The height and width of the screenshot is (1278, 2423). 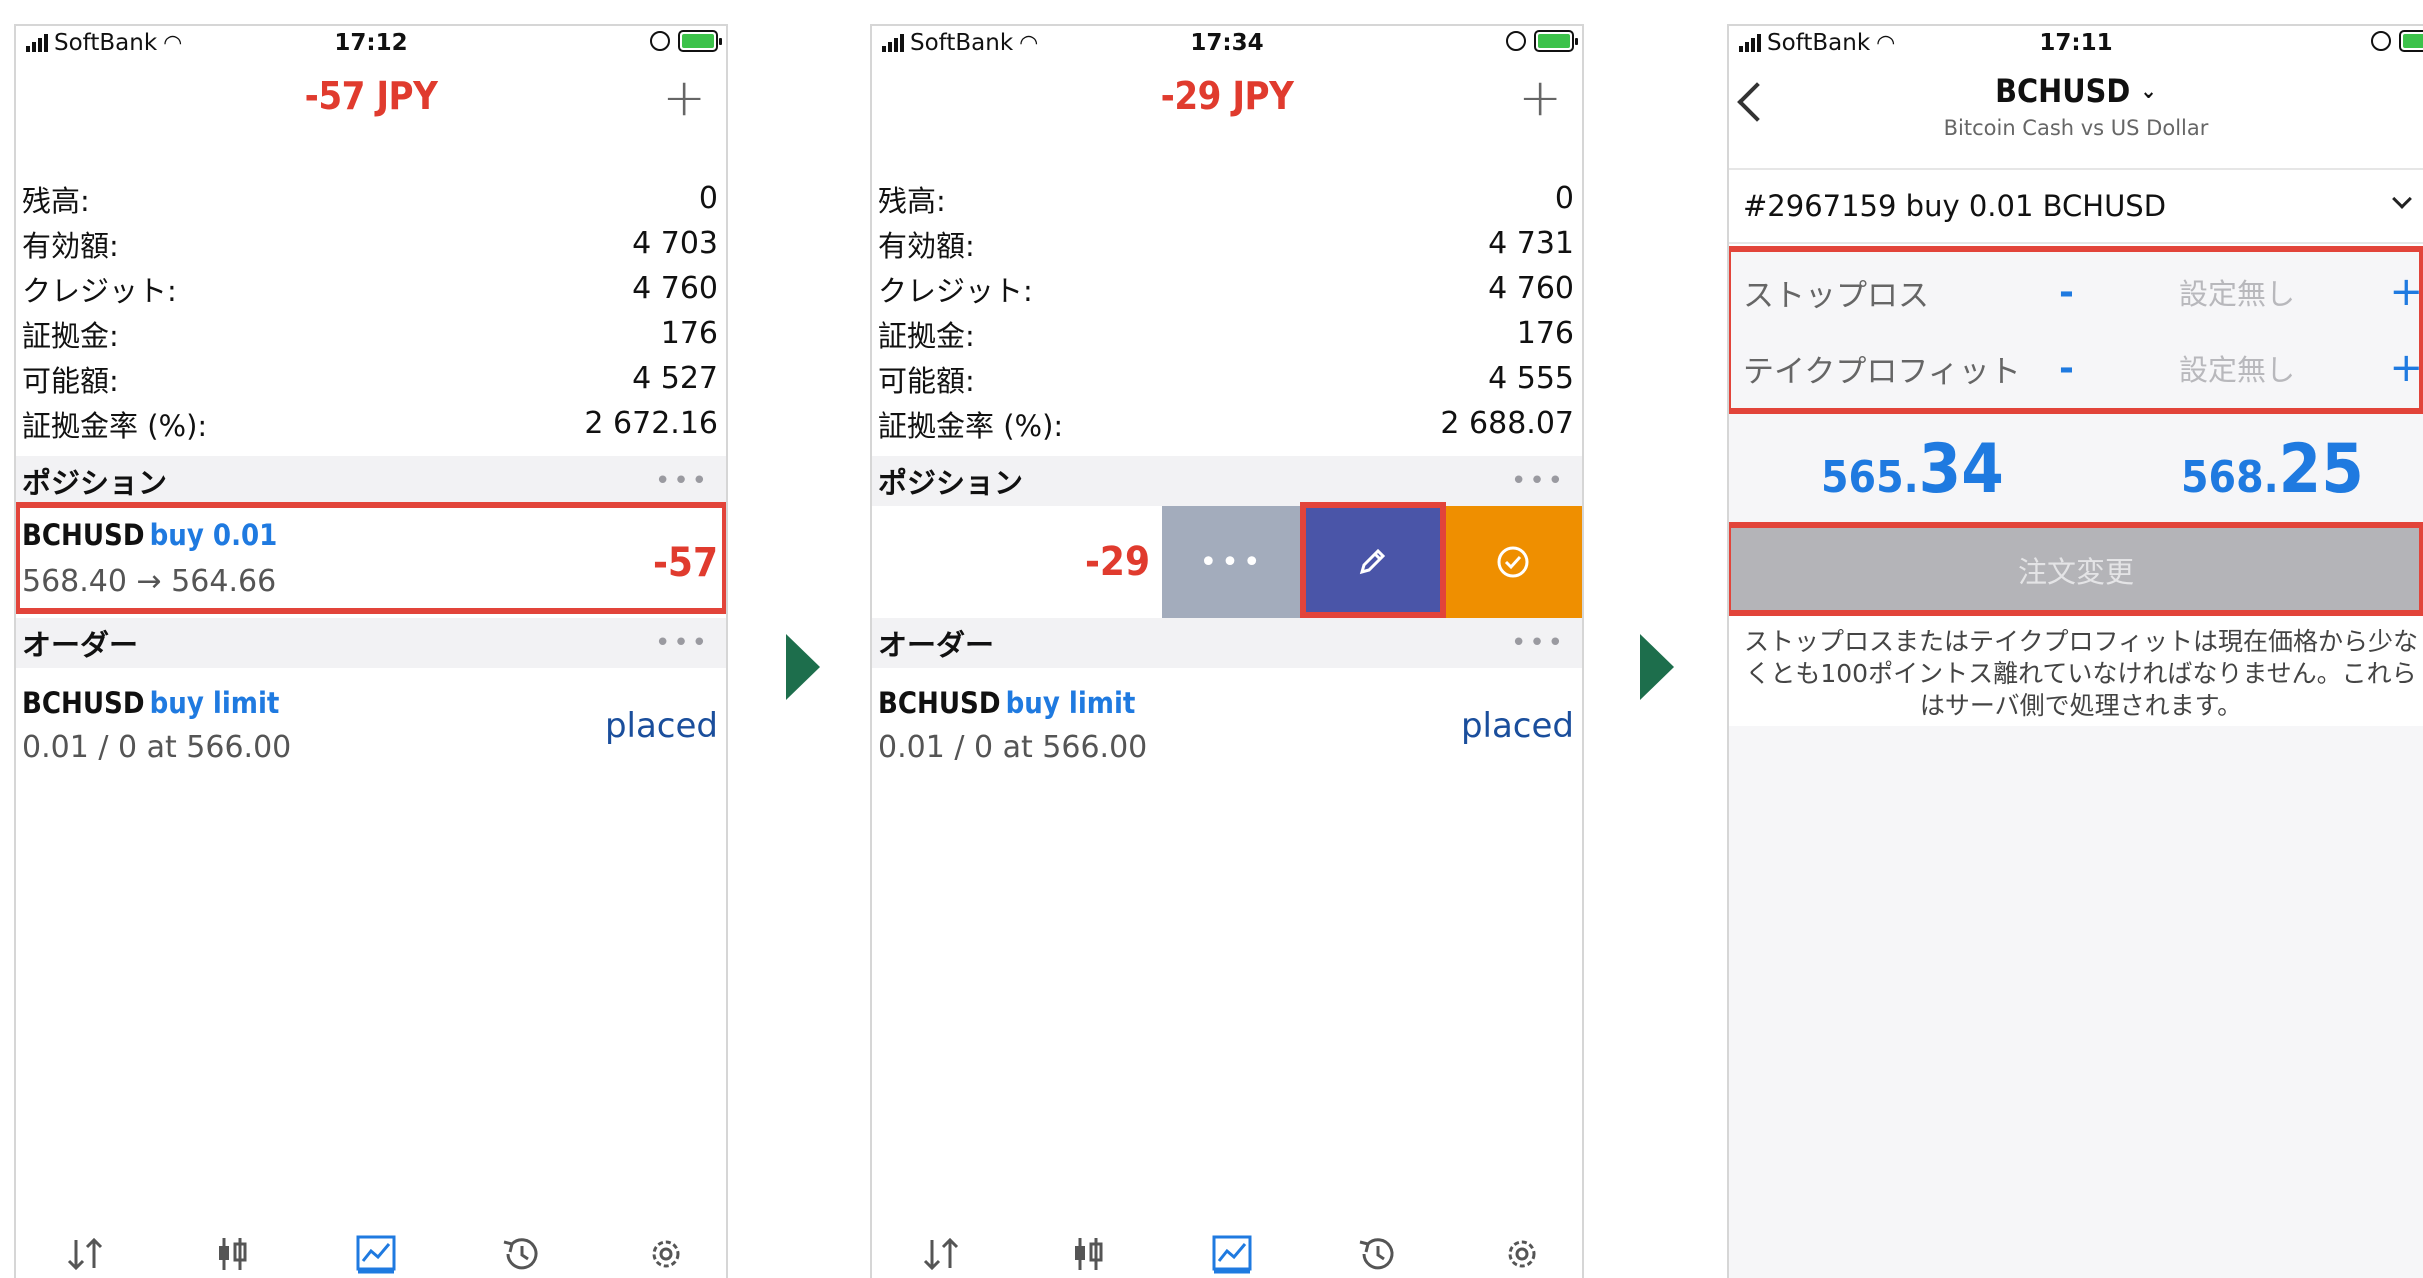 What do you see at coordinates (1227, 378) in the screenshot?
I see `account-row-free-margin: 可能額: 4 555` at bounding box center [1227, 378].